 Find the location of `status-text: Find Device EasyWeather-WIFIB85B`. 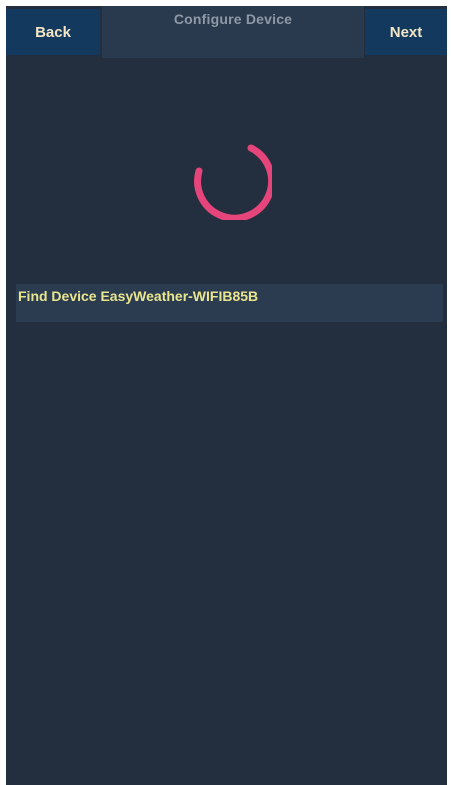

status-text: Find Device EasyWeather-WIFIB85B is located at coordinates (138, 296).